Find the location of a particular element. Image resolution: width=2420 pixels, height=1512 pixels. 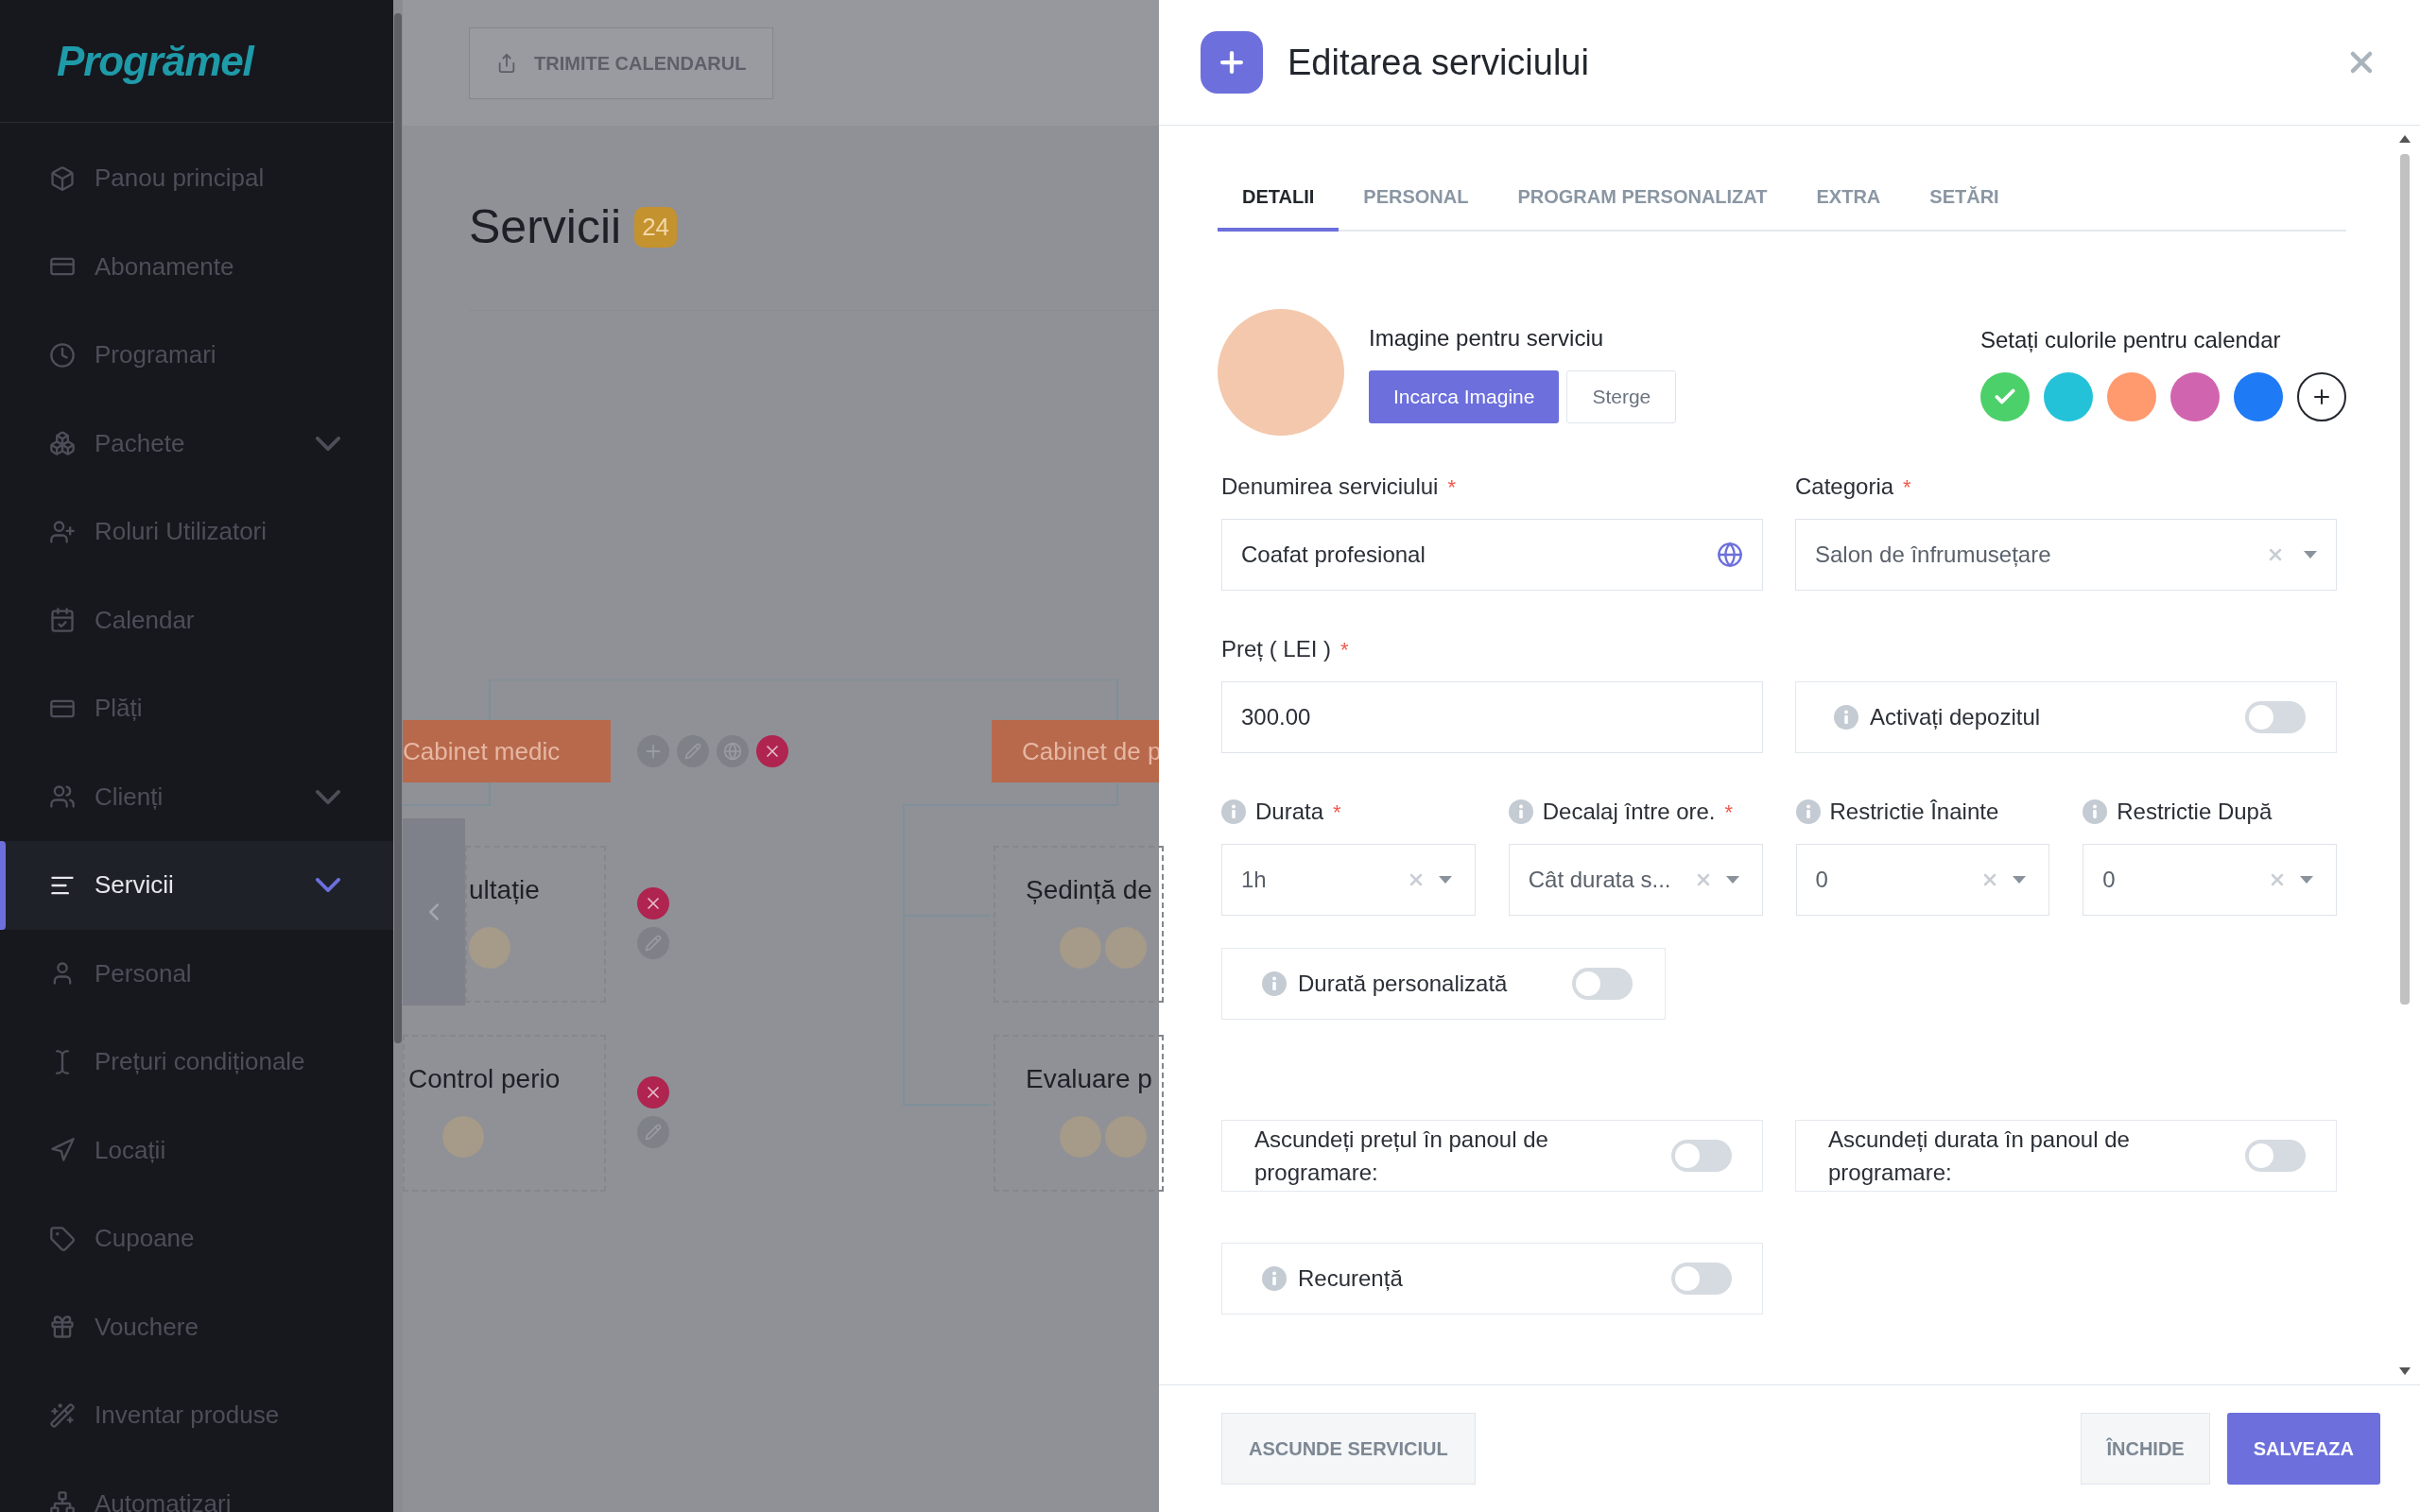

logo: Progrămel is located at coordinates (155, 61).